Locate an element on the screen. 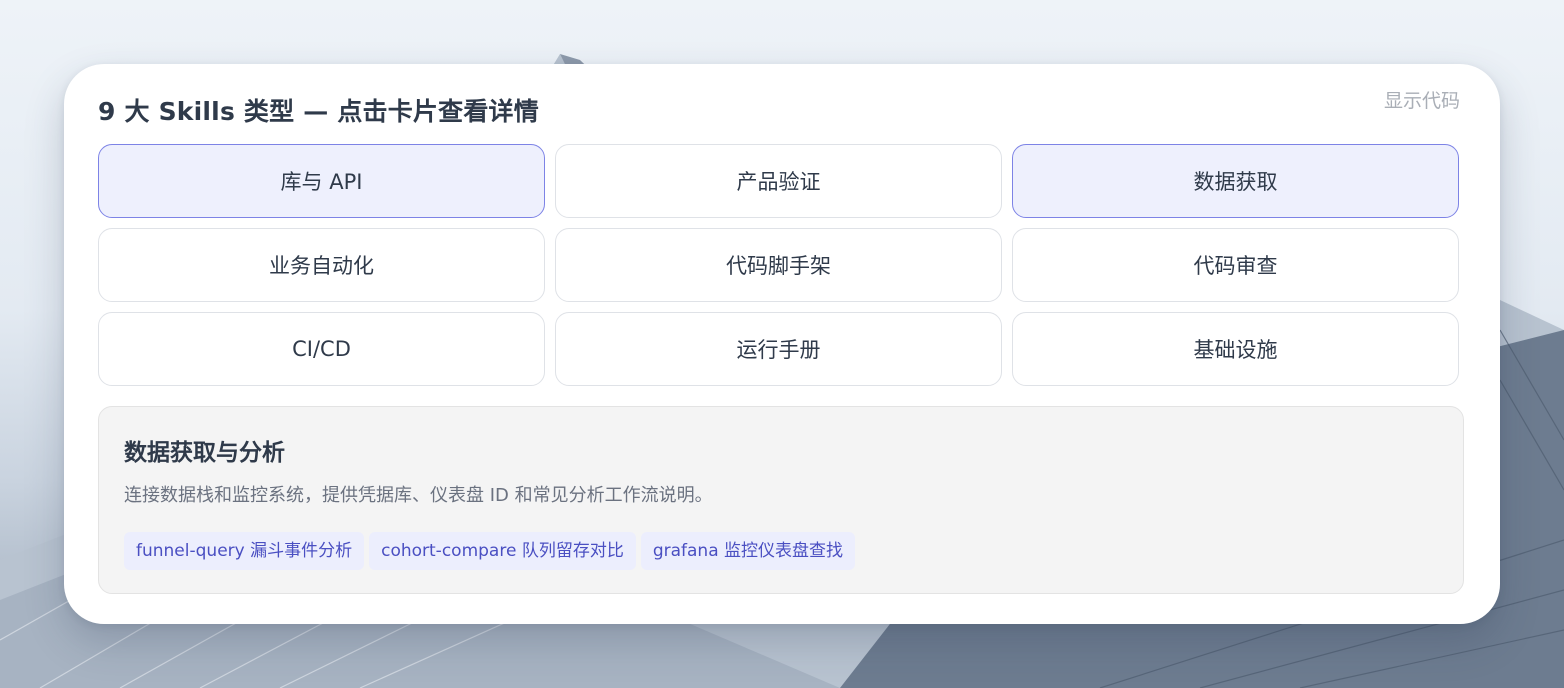 The height and width of the screenshot is (688, 1564). skill-card-code-review: 代码审查 is located at coordinates (1235, 265).